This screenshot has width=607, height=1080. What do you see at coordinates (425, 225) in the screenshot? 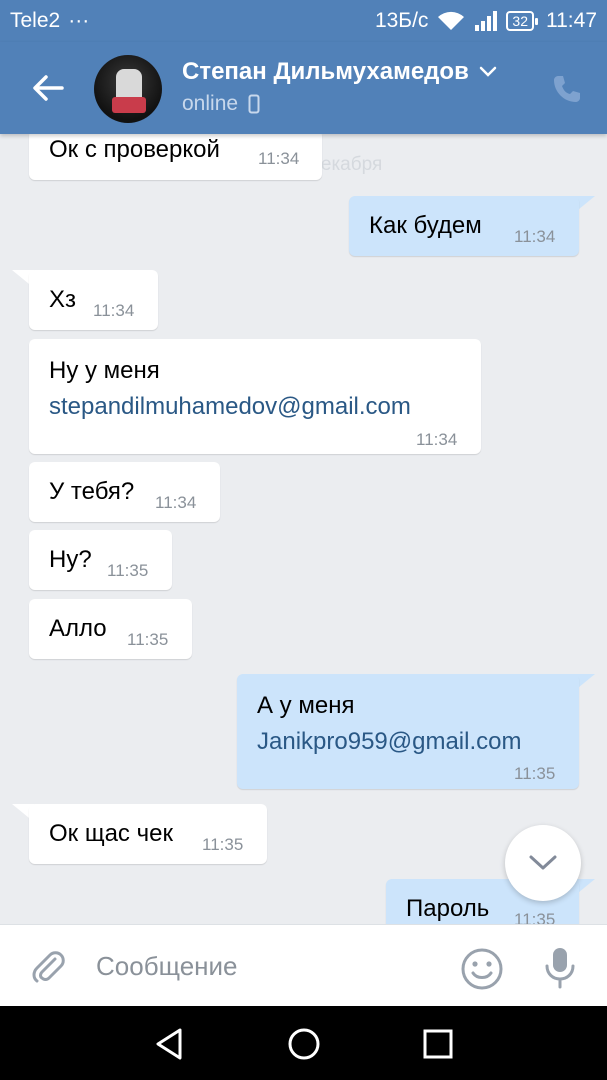
I see `message-text: Как будем` at bounding box center [425, 225].